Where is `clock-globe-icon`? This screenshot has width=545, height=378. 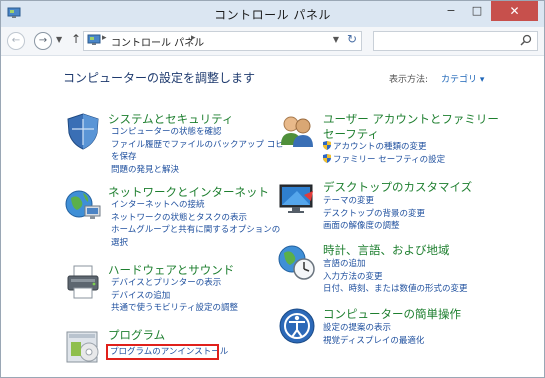
clock-globe-icon is located at coordinates (297, 262).